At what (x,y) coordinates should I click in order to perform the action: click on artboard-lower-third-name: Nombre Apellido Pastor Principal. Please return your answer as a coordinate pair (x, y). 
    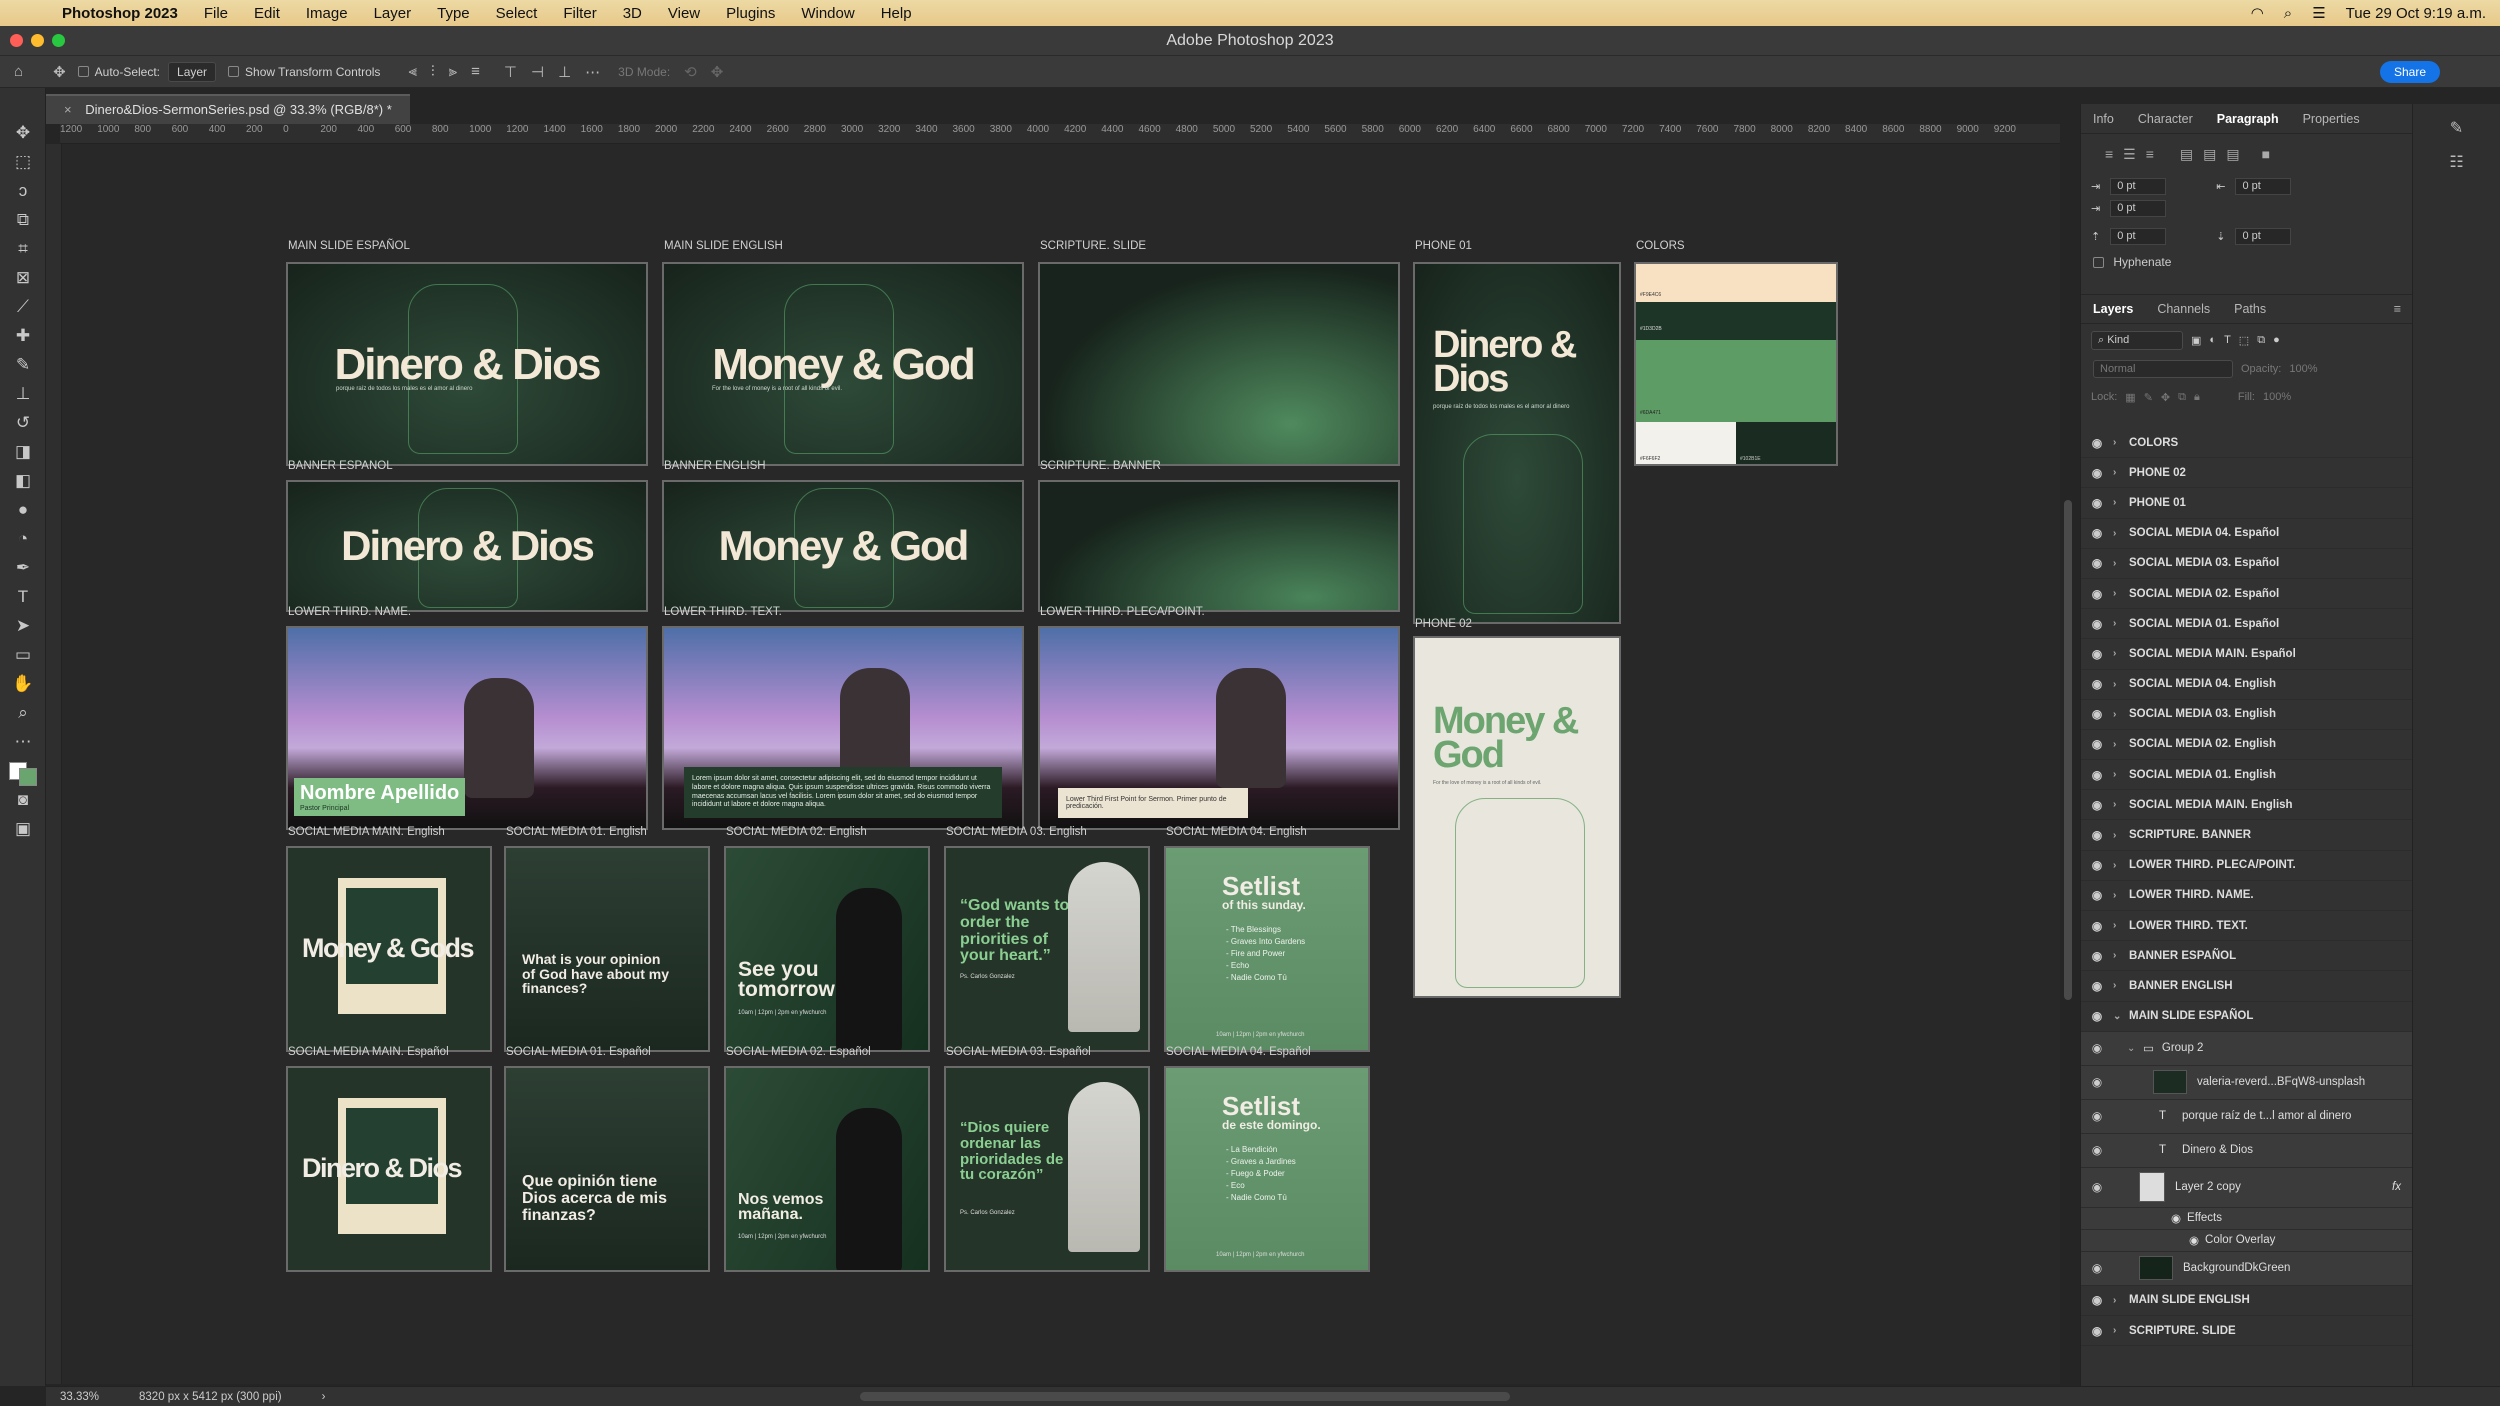
    Looking at the image, I should click on (467, 728).